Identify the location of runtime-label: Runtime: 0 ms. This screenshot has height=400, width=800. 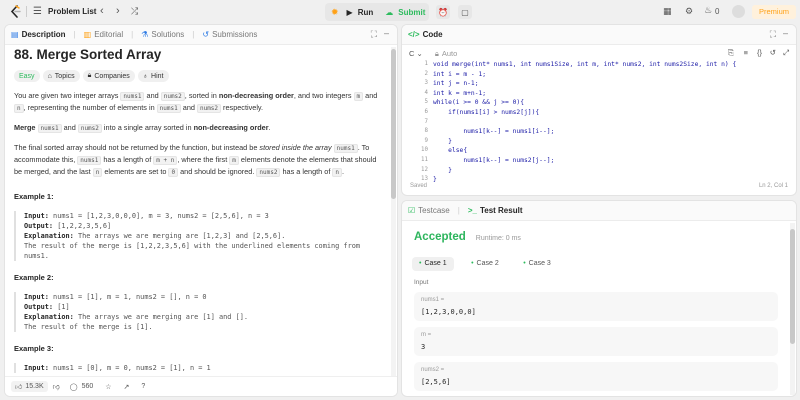
(498, 238).